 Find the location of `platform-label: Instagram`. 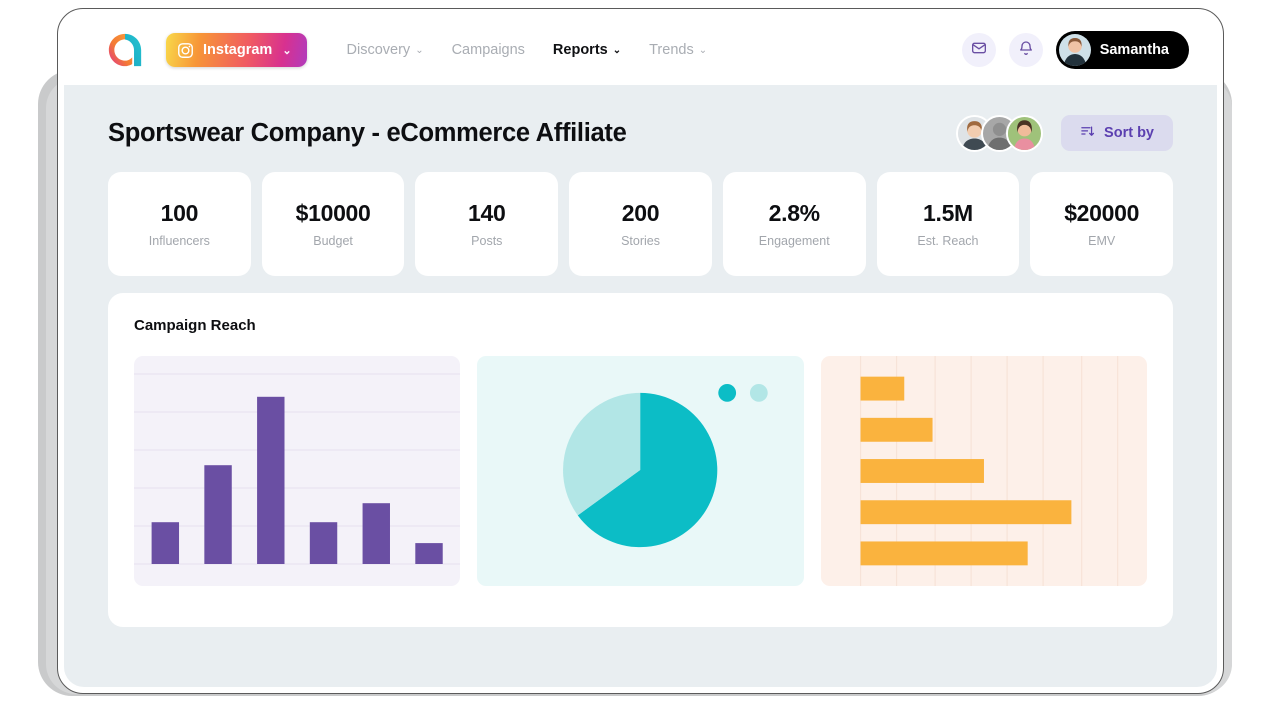

platform-label: Instagram is located at coordinates (238, 50).